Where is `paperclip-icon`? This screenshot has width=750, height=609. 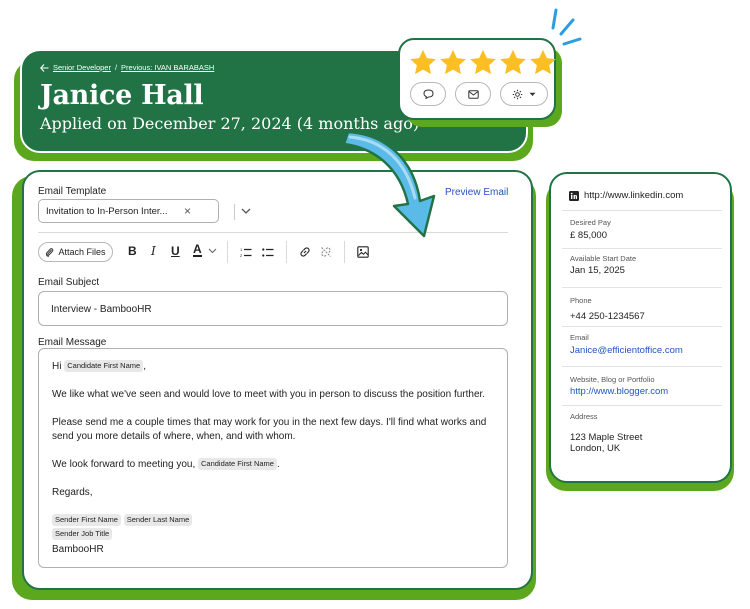 paperclip-icon is located at coordinates (50, 252).